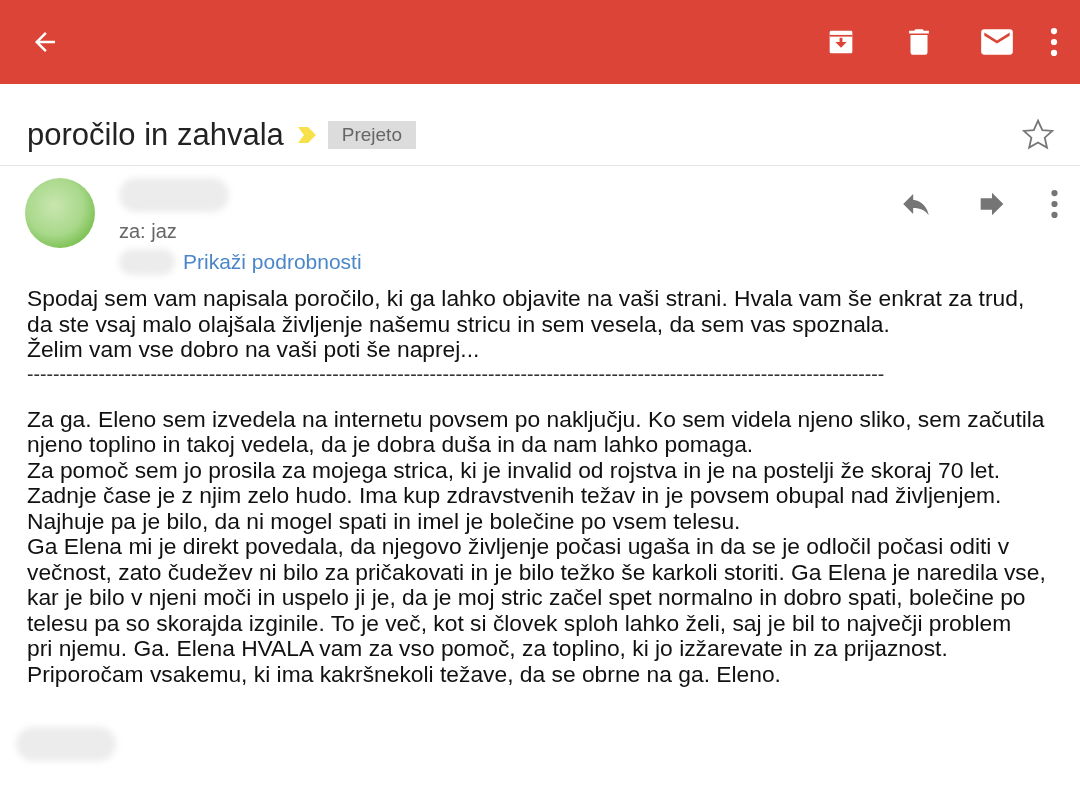 This screenshot has height=786, width=1080. I want to click on body-text-line: Za ga. Eleno sem izvedela na internetu povsem po naključju. Ko sem videla njeno sliko, sem začutila, so click(536, 419).